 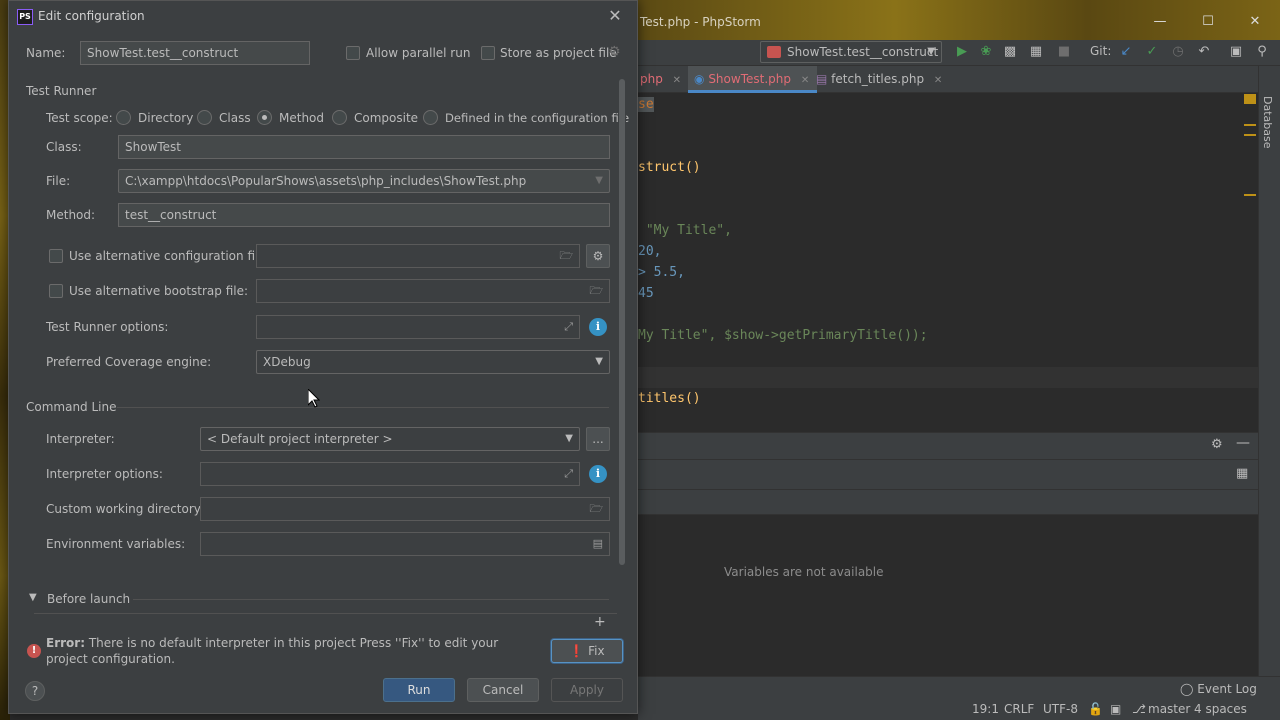 I want to click on file-label: File:, so click(x=58, y=181).